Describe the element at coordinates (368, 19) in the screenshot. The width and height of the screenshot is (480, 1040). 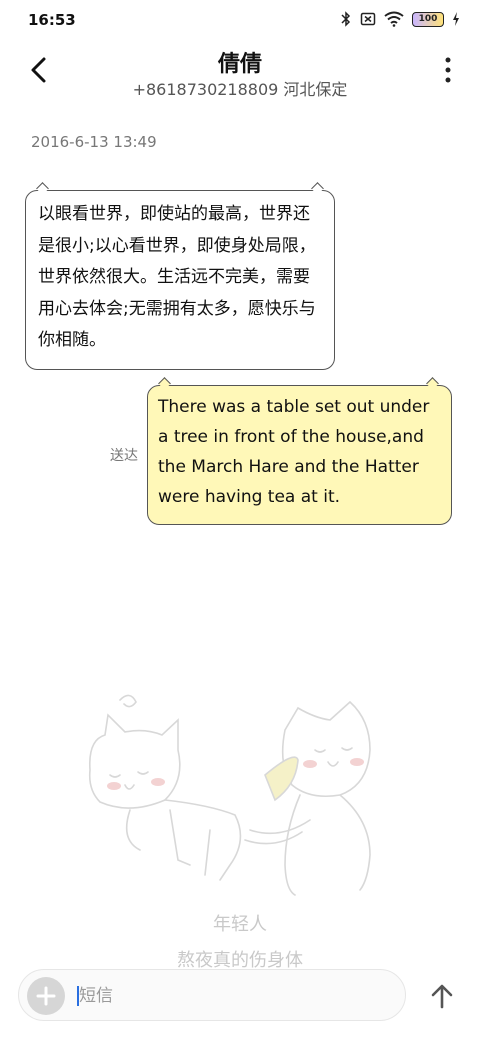
I see `sim-off-icon` at that location.